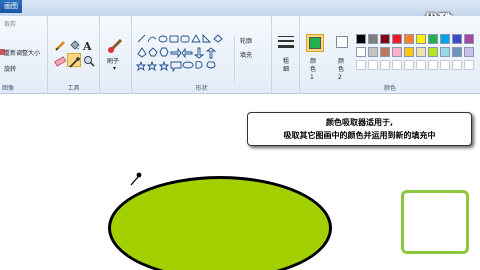  What do you see at coordinates (89, 61) in the screenshot?
I see `magnifier-icon` at bounding box center [89, 61].